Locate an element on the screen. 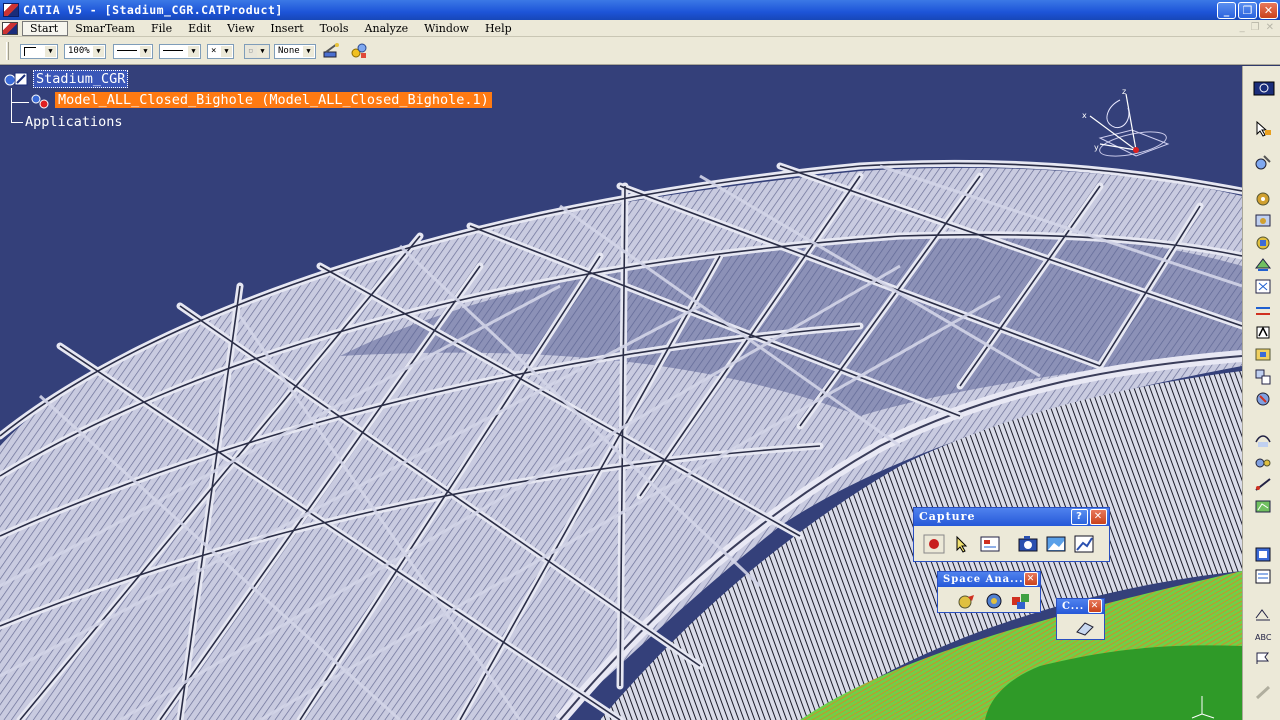 The image size is (1280, 720). component-icon is located at coordinates (42, 102).